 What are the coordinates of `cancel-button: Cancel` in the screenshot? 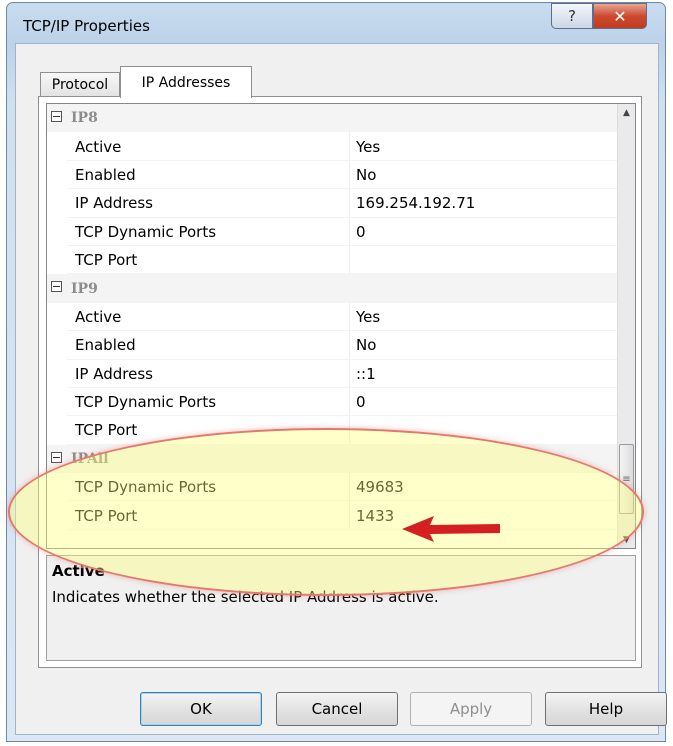 It's located at (337, 709).